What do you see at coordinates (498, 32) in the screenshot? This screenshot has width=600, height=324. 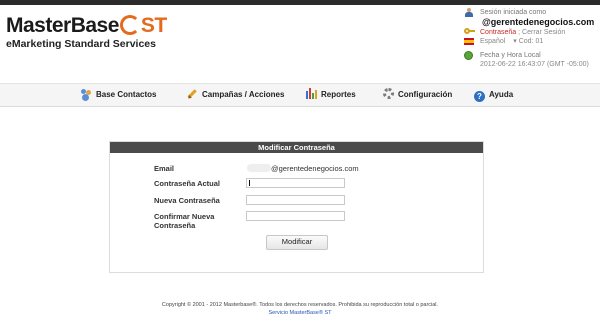 I see `change-password-link: Contraseña` at bounding box center [498, 32].